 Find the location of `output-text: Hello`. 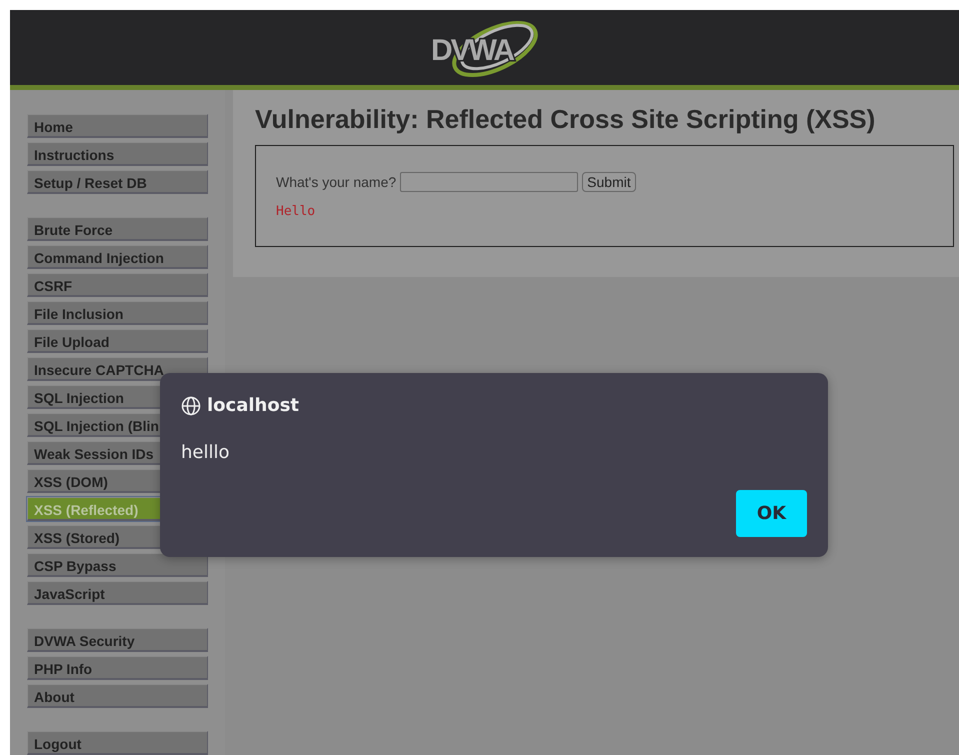

output-text: Hello is located at coordinates (296, 211).